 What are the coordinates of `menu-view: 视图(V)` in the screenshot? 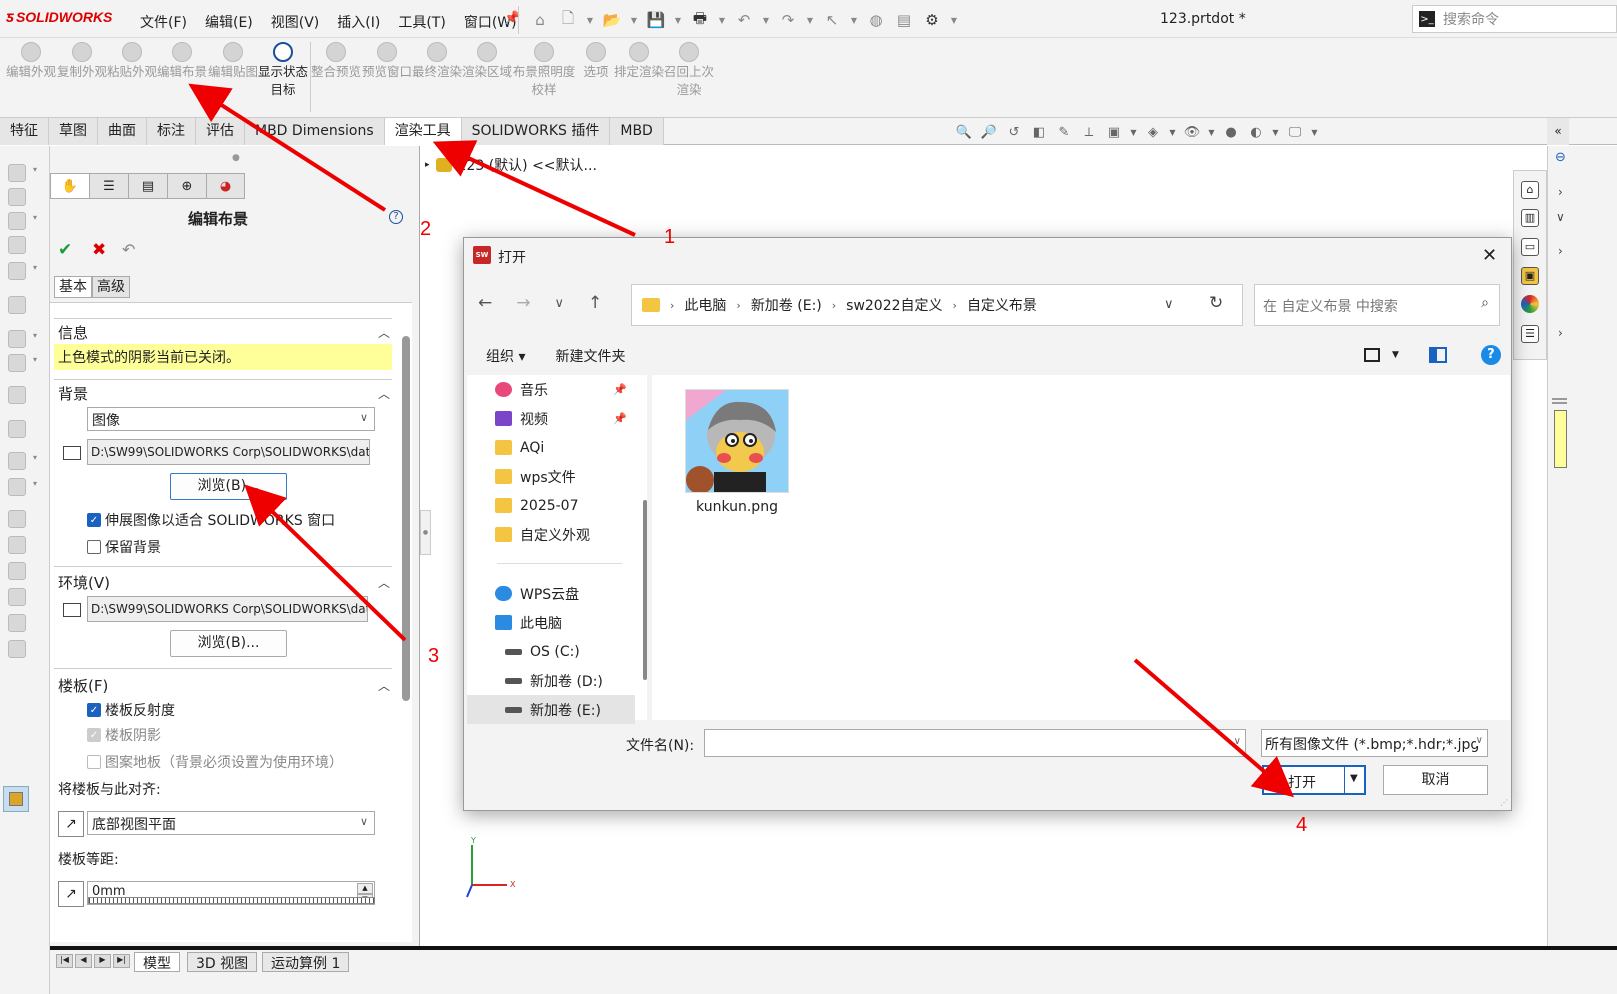 It's located at (295, 22).